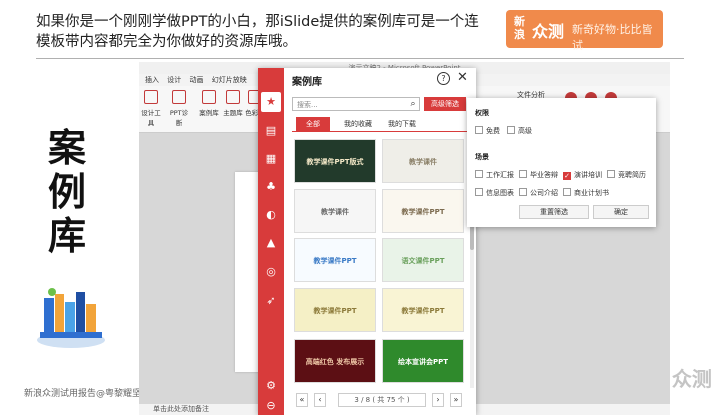 Image resolution: width=720 pixels, height=415 pixels. What do you see at coordinates (402, 124) in the screenshot?
I see `tab-downloads: 我的下载` at bounding box center [402, 124].